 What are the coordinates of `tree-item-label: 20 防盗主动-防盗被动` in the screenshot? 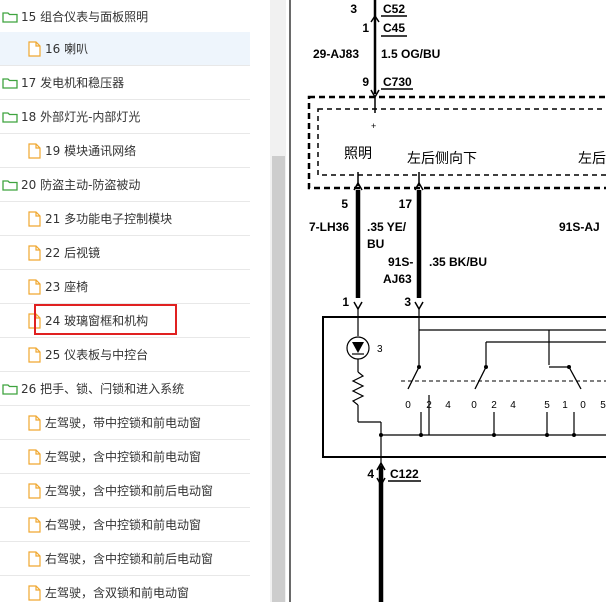 It's located at (81, 185).